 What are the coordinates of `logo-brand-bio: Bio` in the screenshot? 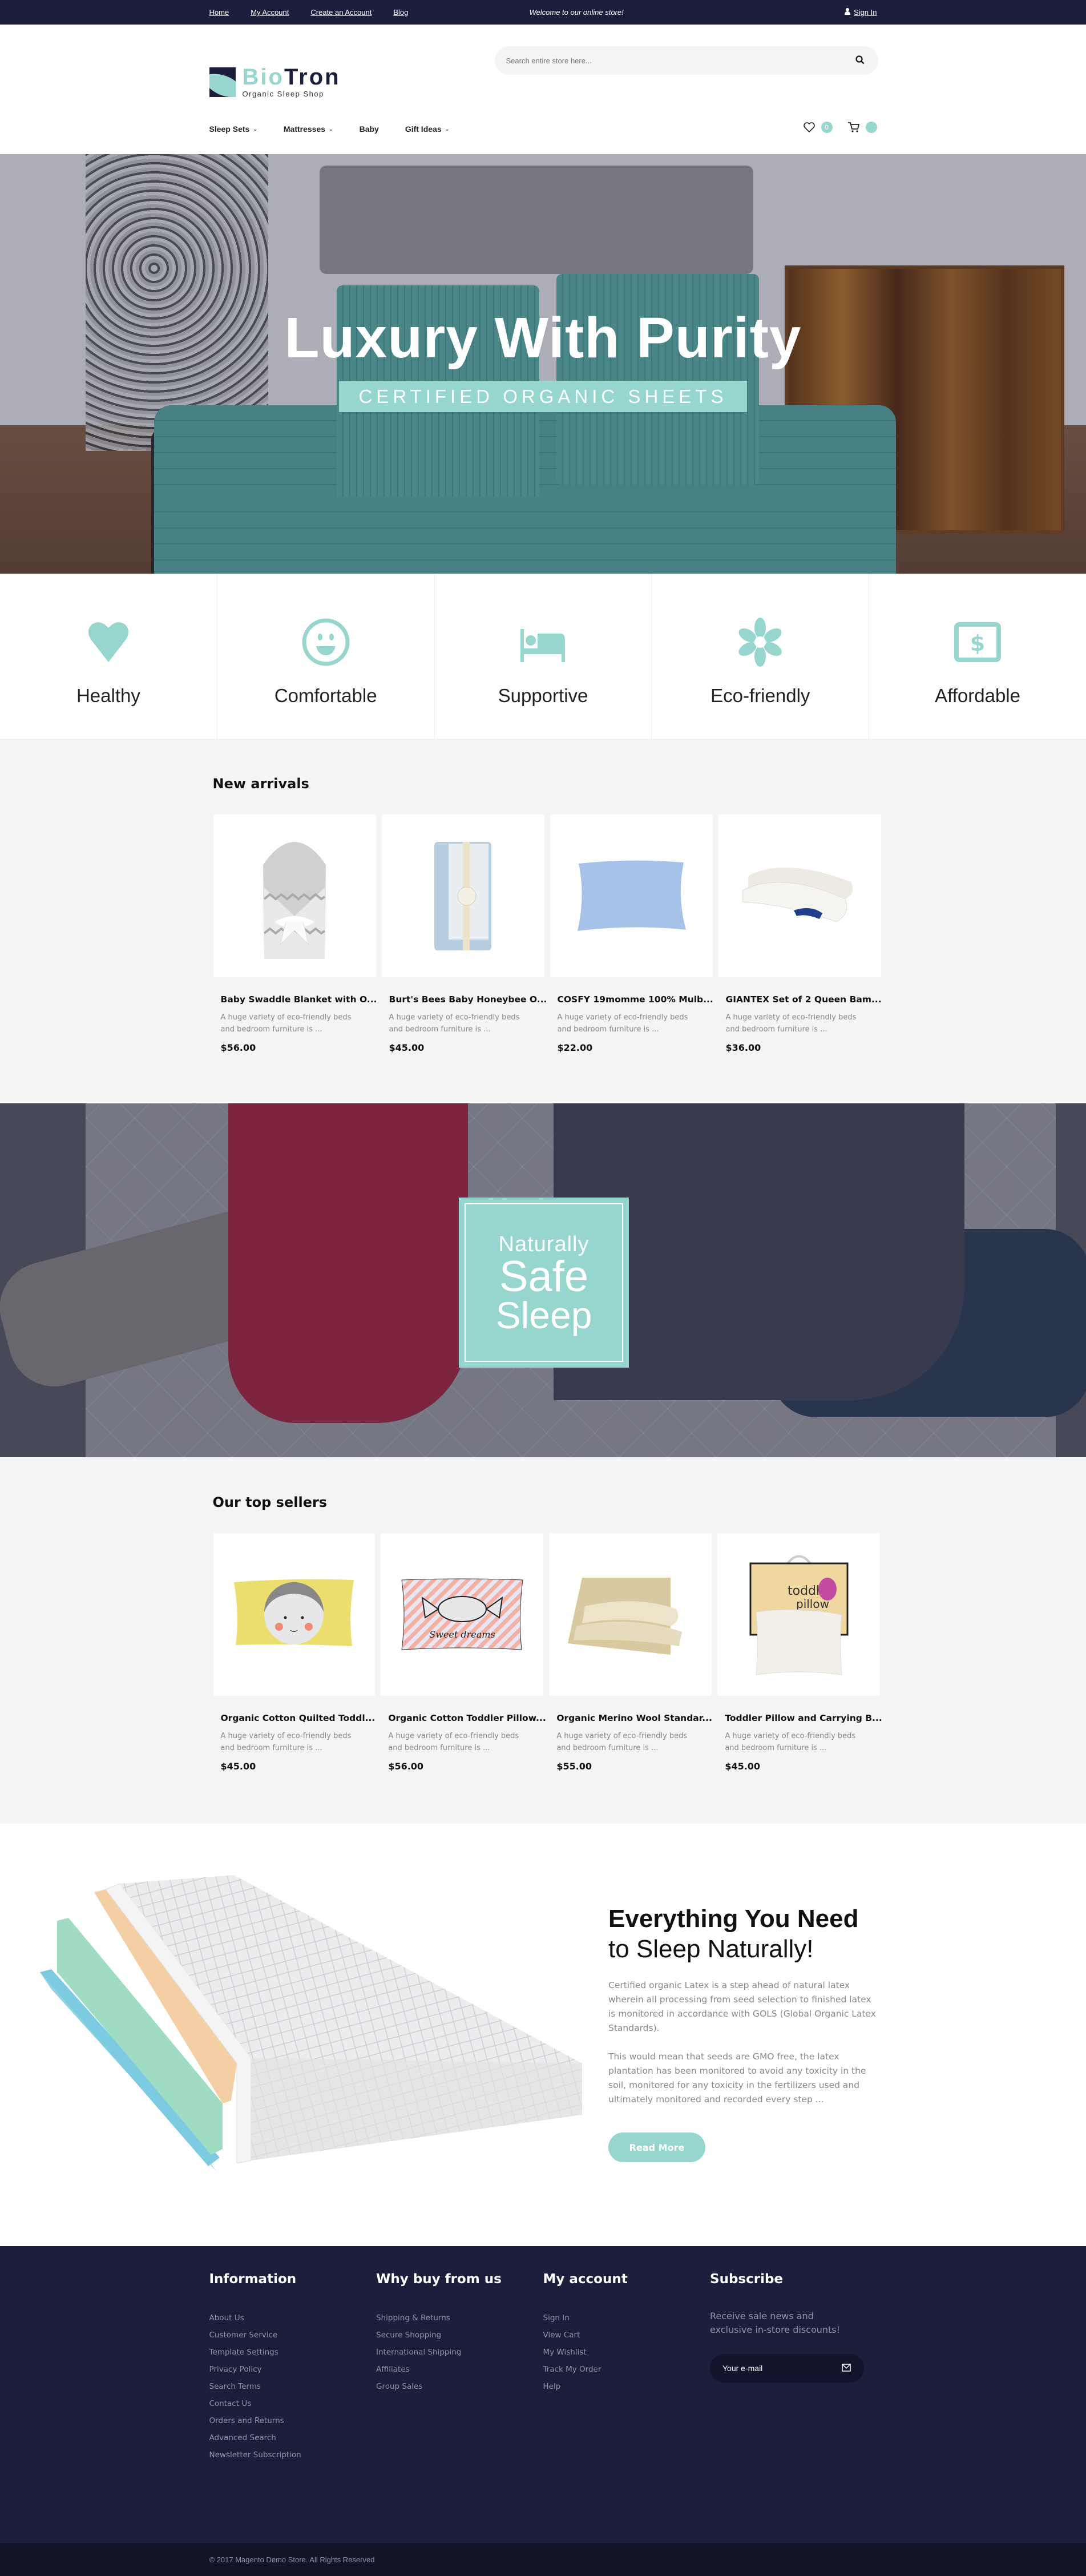 It's located at (263, 77).